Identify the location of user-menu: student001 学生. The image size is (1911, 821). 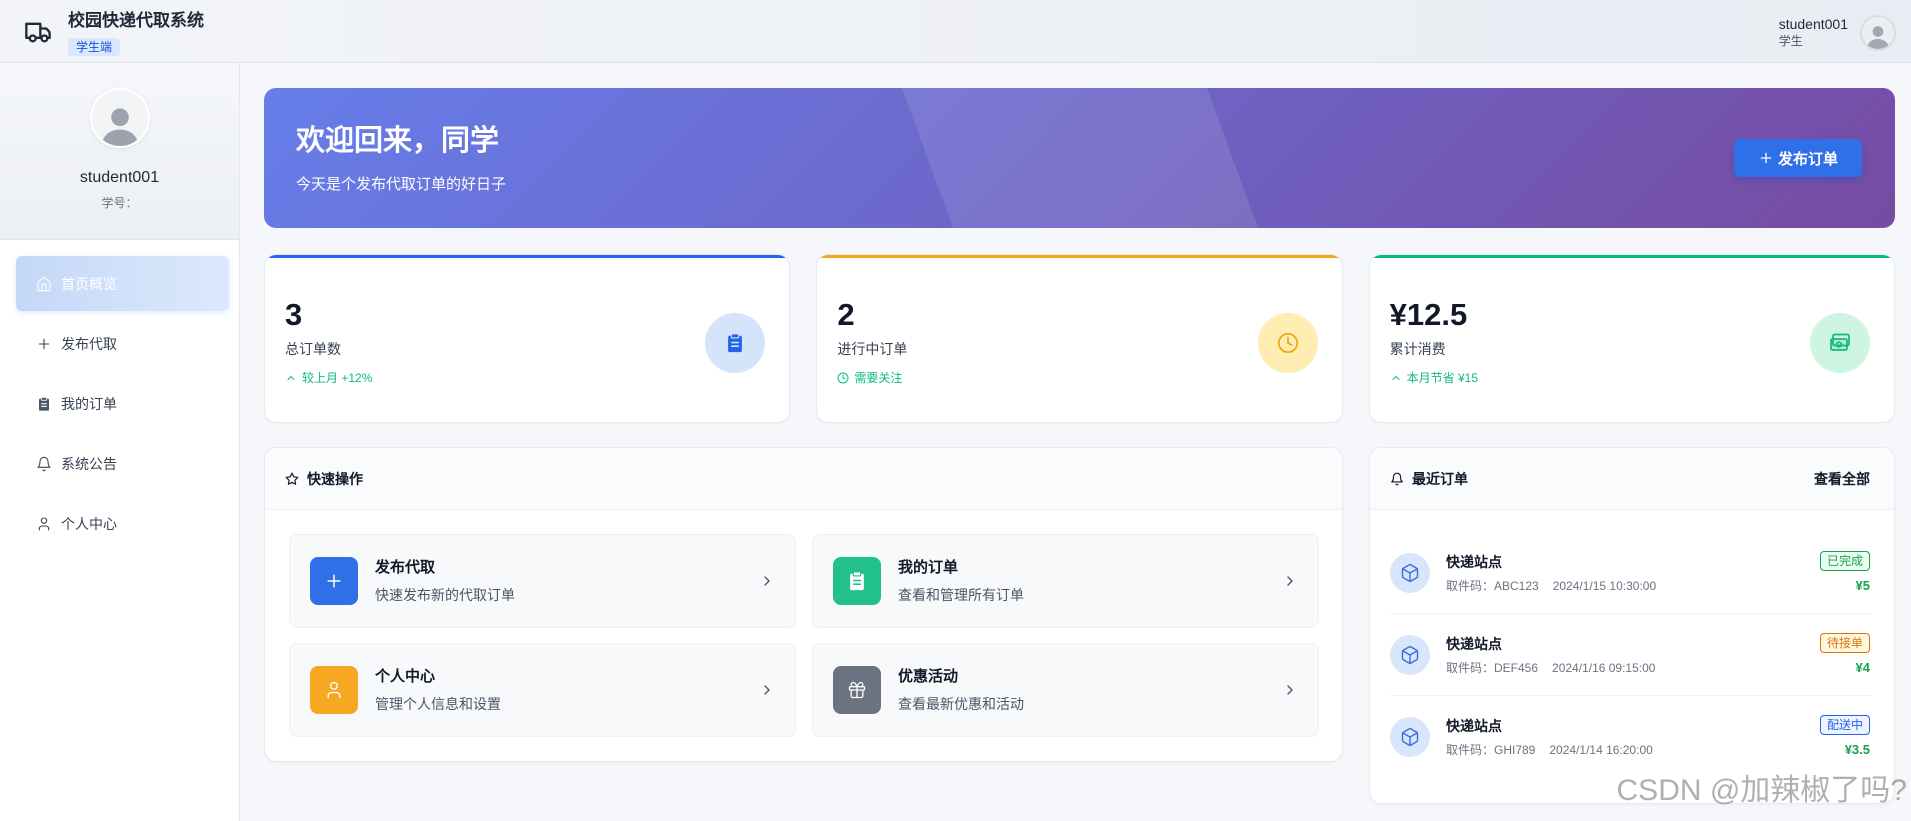
(1837, 33).